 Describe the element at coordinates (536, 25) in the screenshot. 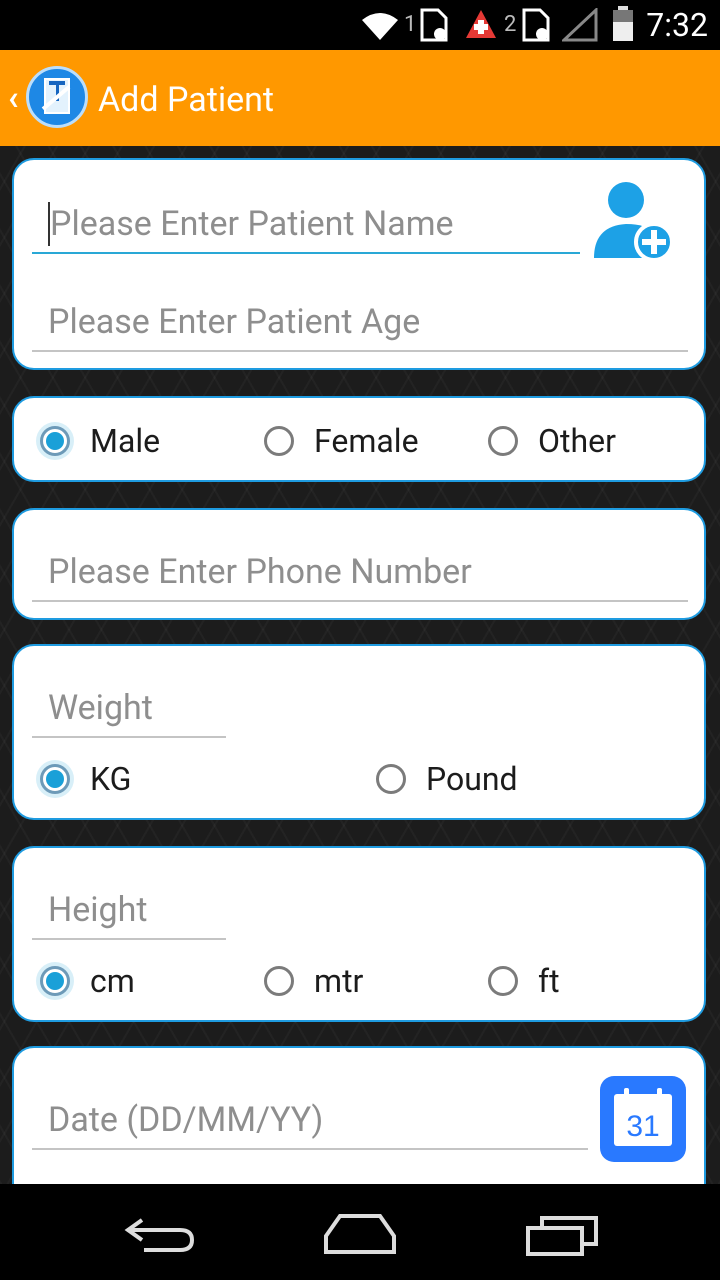

I see `sim-card-2-icon` at that location.